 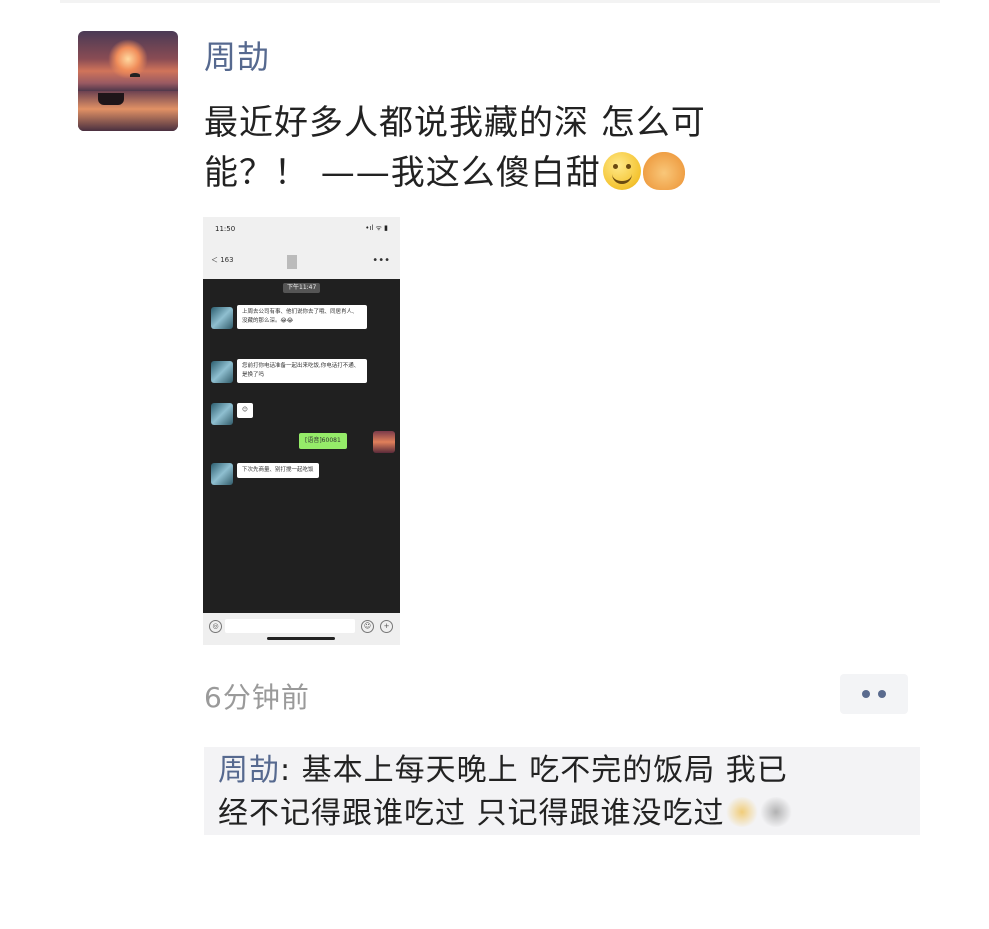 What do you see at coordinates (290, 626) in the screenshot?
I see `screenshot-text-input` at bounding box center [290, 626].